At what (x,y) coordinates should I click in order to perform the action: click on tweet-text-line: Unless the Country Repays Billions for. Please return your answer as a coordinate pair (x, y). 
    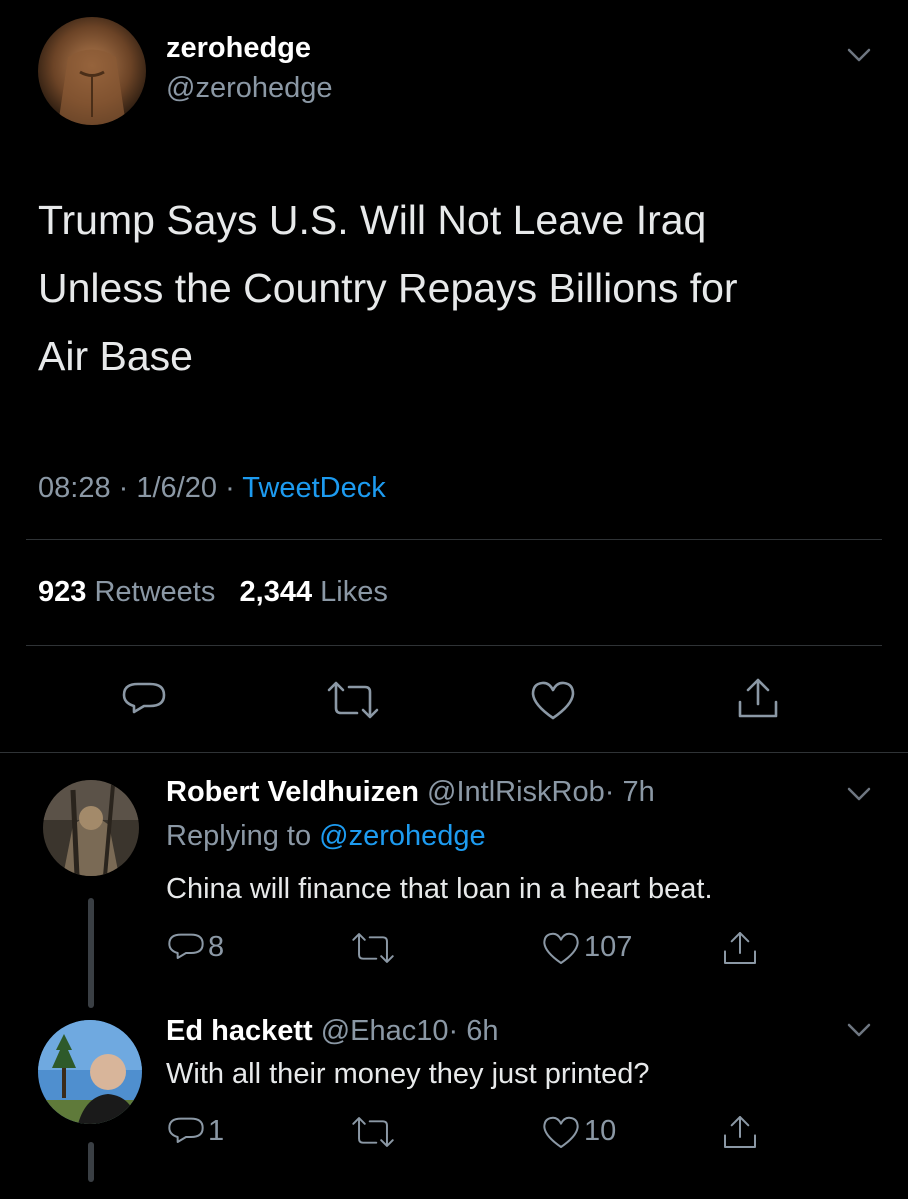
    Looking at the image, I should click on (388, 288).